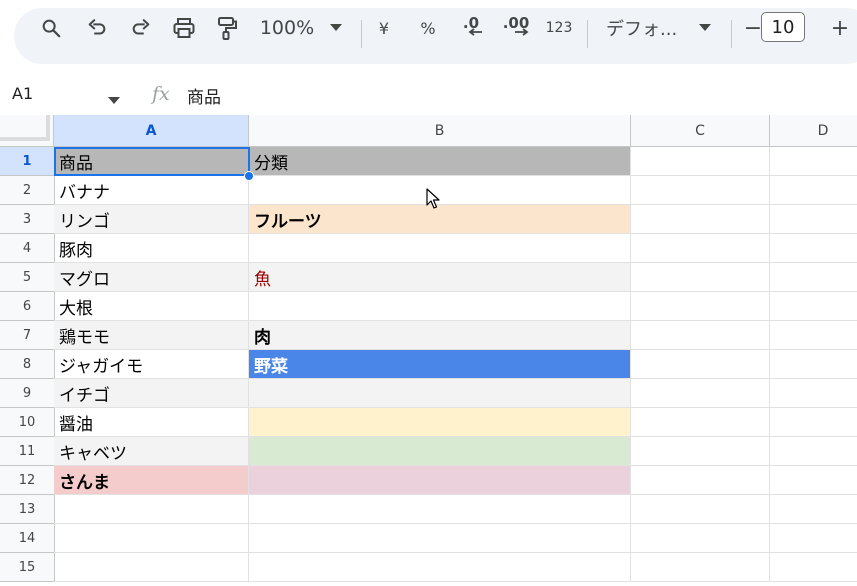 This screenshot has width=857, height=586. What do you see at coordinates (783, 27) in the screenshot?
I see `font-size-input: 10` at bounding box center [783, 27].